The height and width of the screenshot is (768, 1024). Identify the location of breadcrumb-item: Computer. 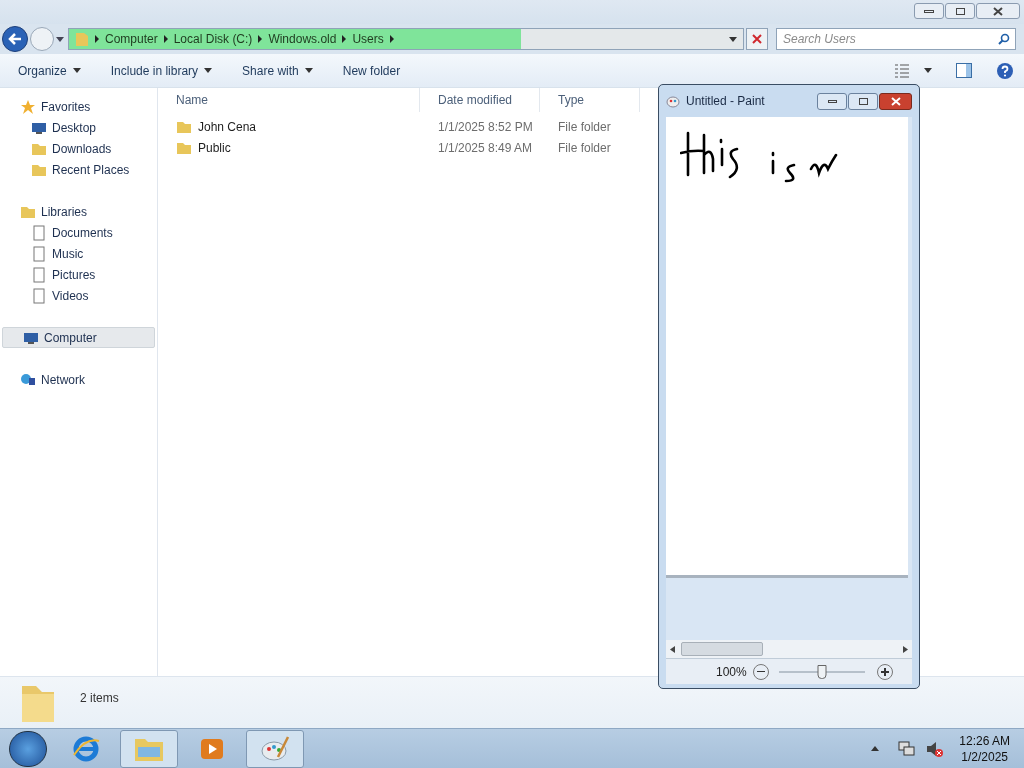
(131, 39).